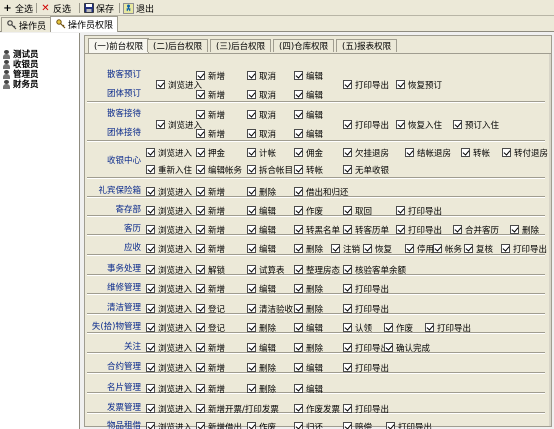 Image resolution: width=554 pixels, height=429 pixels. Describe the element at coordinates (241, 45) in the screenshot. I see `tab-backoffice-permissions-3: (三)后台权限` at that location.